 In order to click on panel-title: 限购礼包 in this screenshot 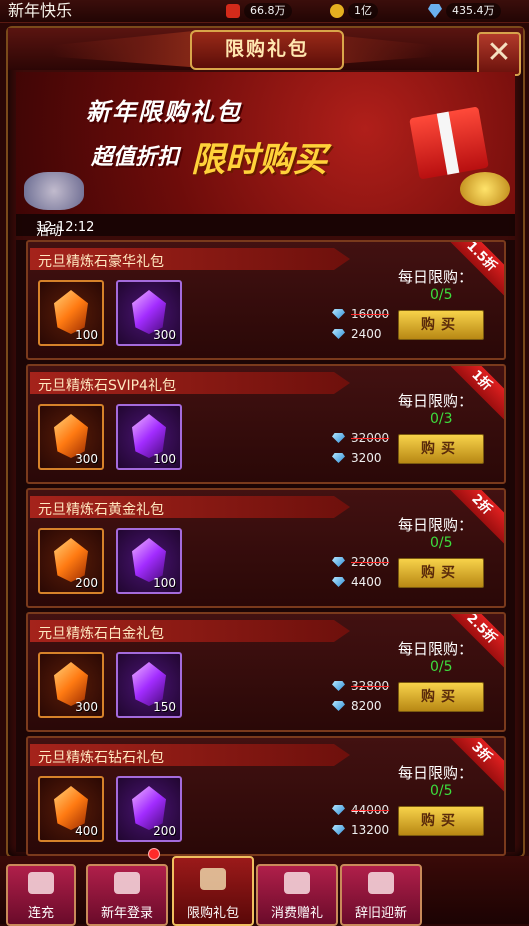, I will do `click(267, 50)`.